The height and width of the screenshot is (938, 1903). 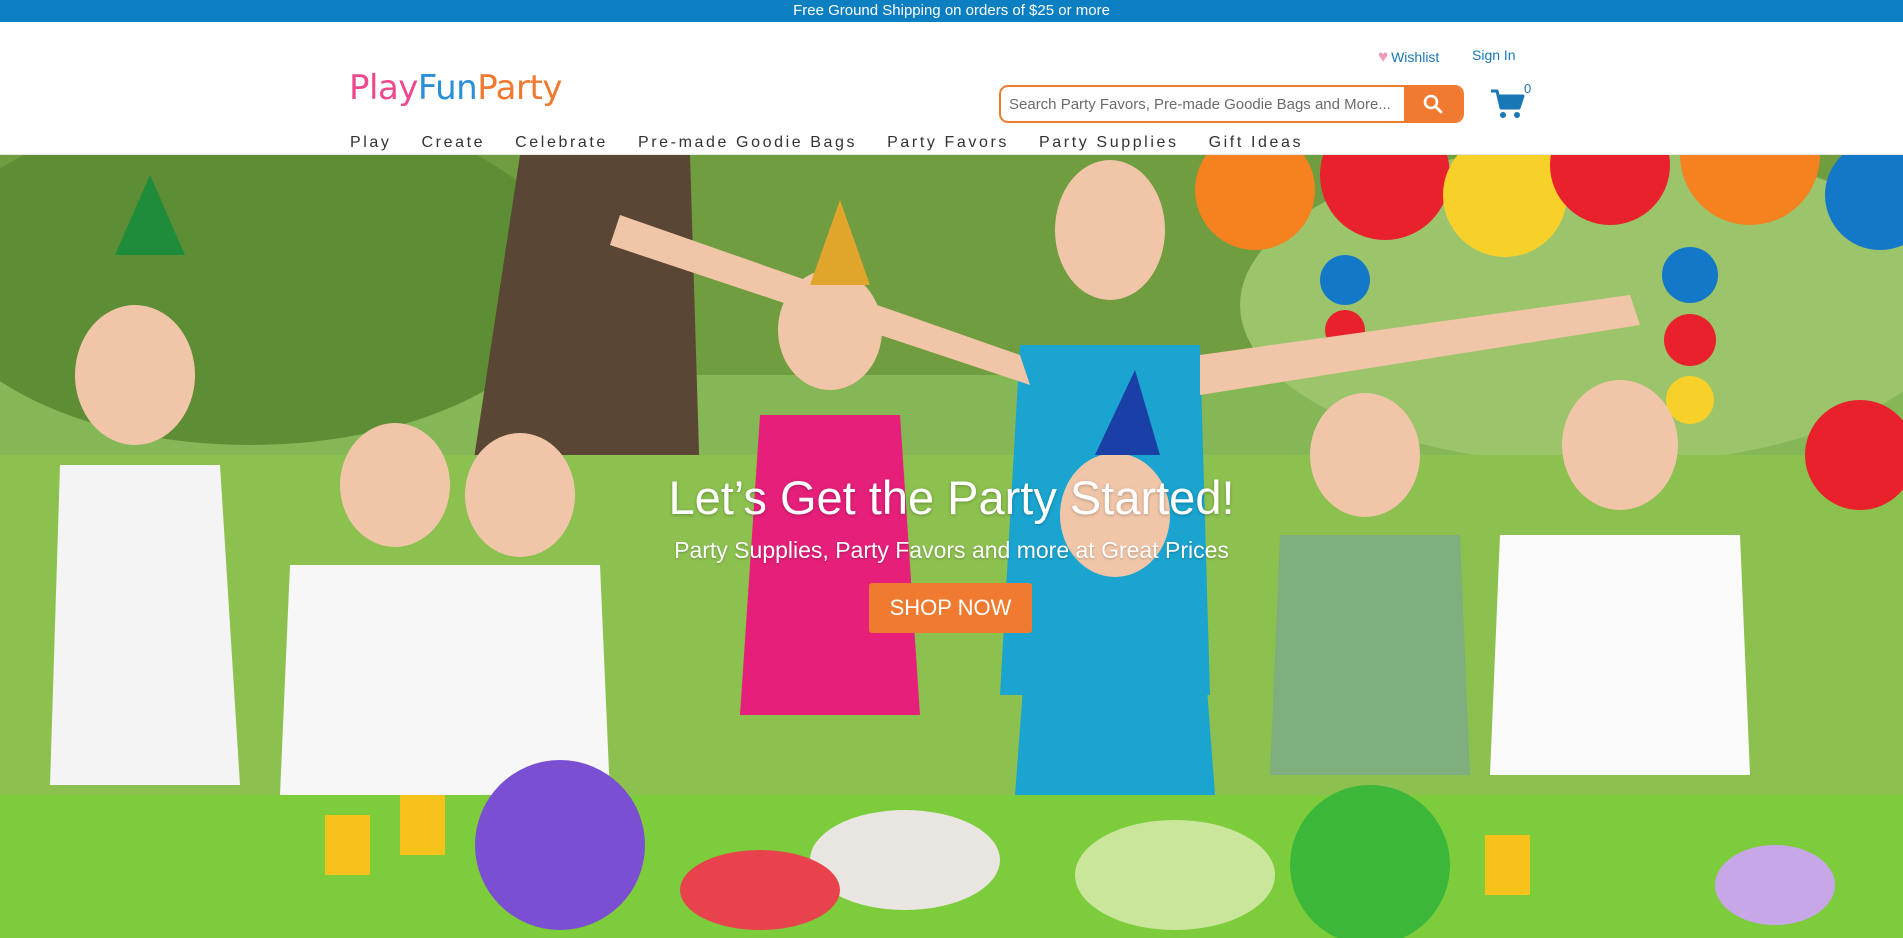 I want to click on signin-link: Sign In, so click(x=1494, y=55).